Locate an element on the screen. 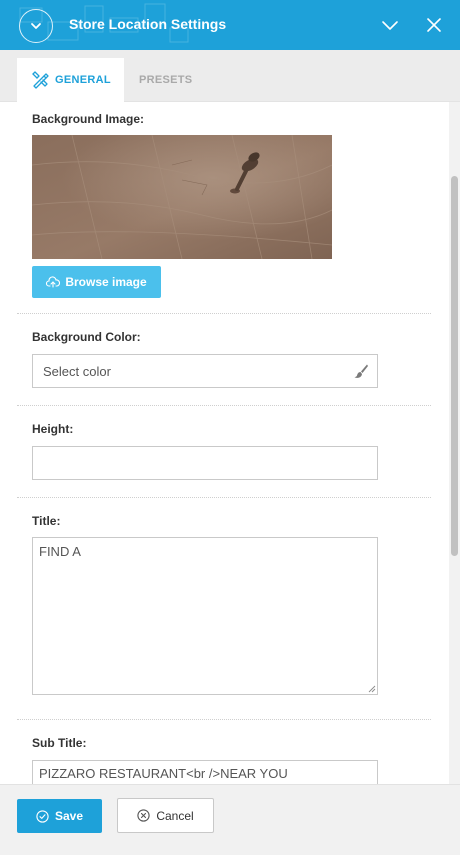 The image size is (460, 855). check-circle-icon is located at coordinates (42, 816).